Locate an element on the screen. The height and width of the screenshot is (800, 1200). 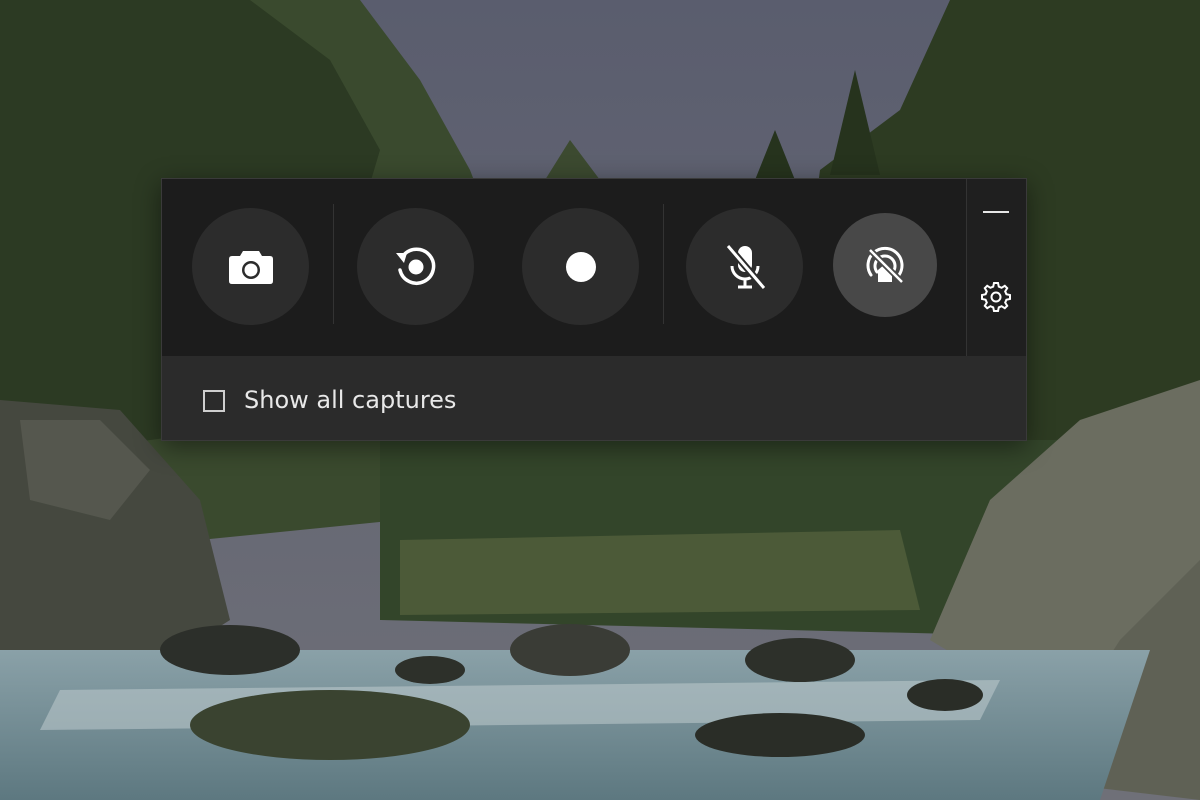
capture-controls is located at coordinates (564, 267).